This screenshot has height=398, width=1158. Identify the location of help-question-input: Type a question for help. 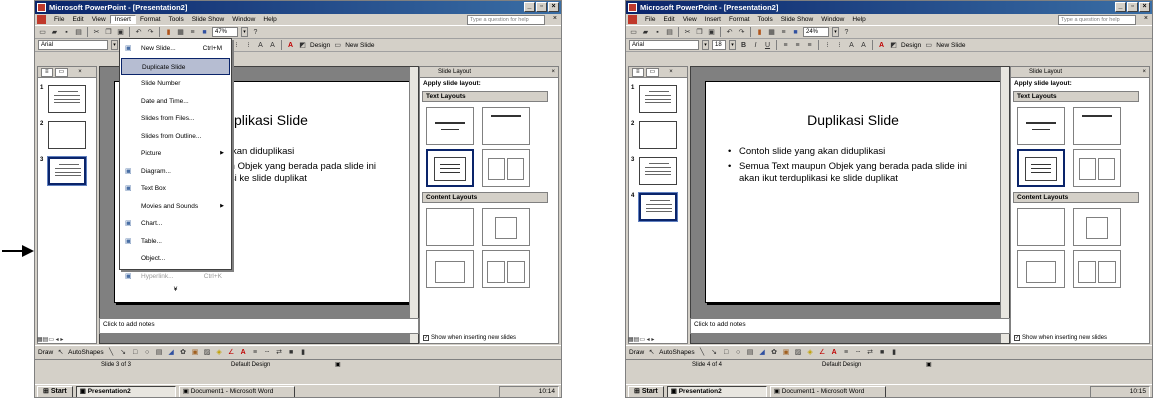
(1097, 20).